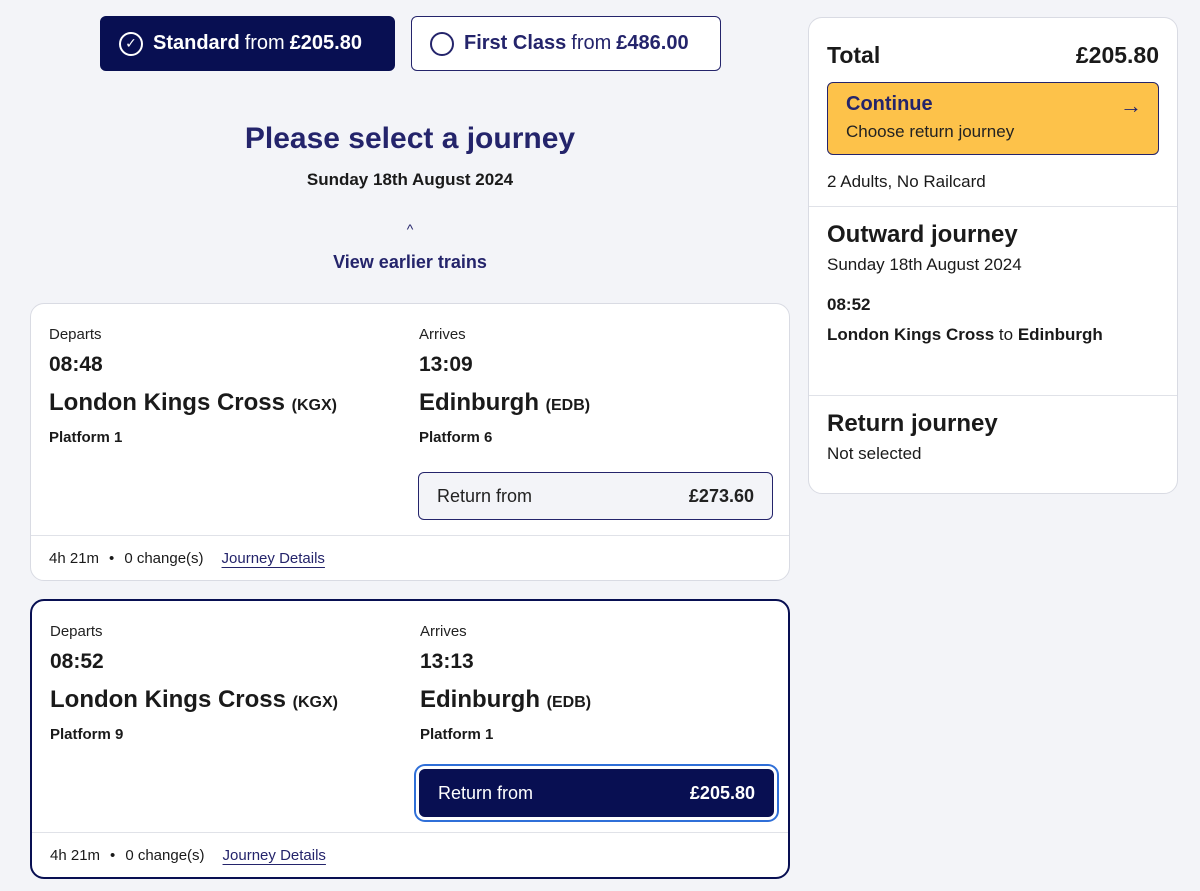 The height and width of the screenshot is (891, 1200). I want to click on view-earlier-trains-link: ^ View earlier trains, so click(410, 246).